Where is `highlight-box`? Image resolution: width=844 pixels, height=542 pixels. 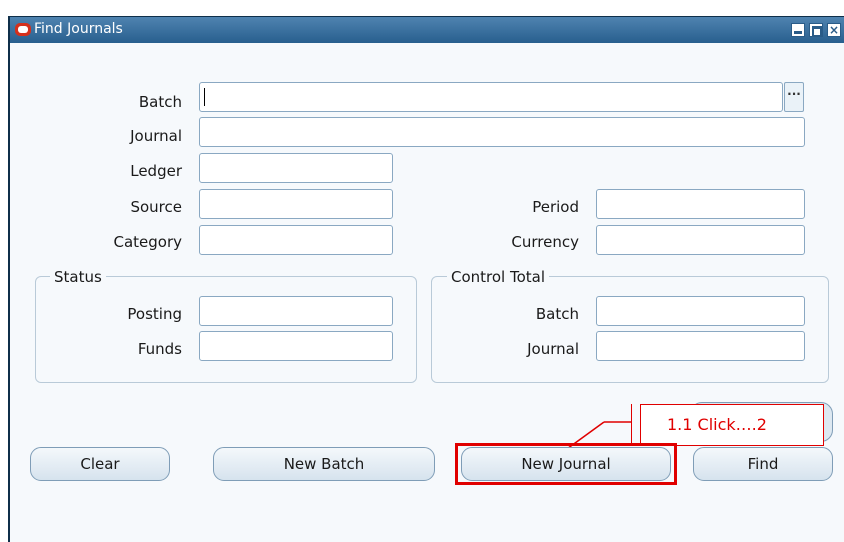
highlight-box is located at coordinates (566, 464).